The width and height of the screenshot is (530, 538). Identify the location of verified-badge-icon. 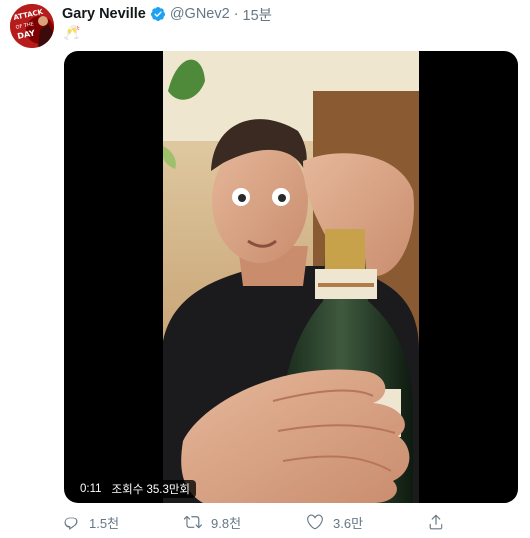
(158, 14).